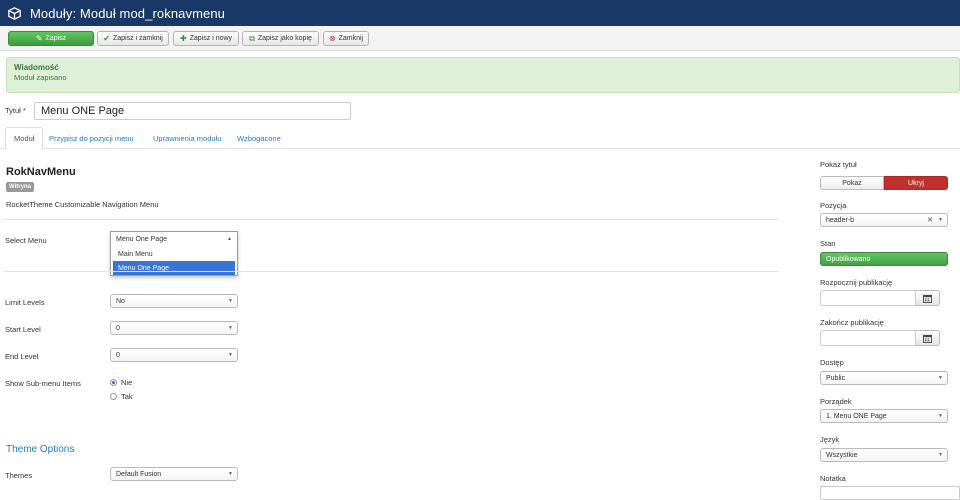 The height and width of the screenshot is (500, 960). Describe the element at coordinates (139, 474) in the screenshot. I see `themes-value: Default Fusion` at that location.